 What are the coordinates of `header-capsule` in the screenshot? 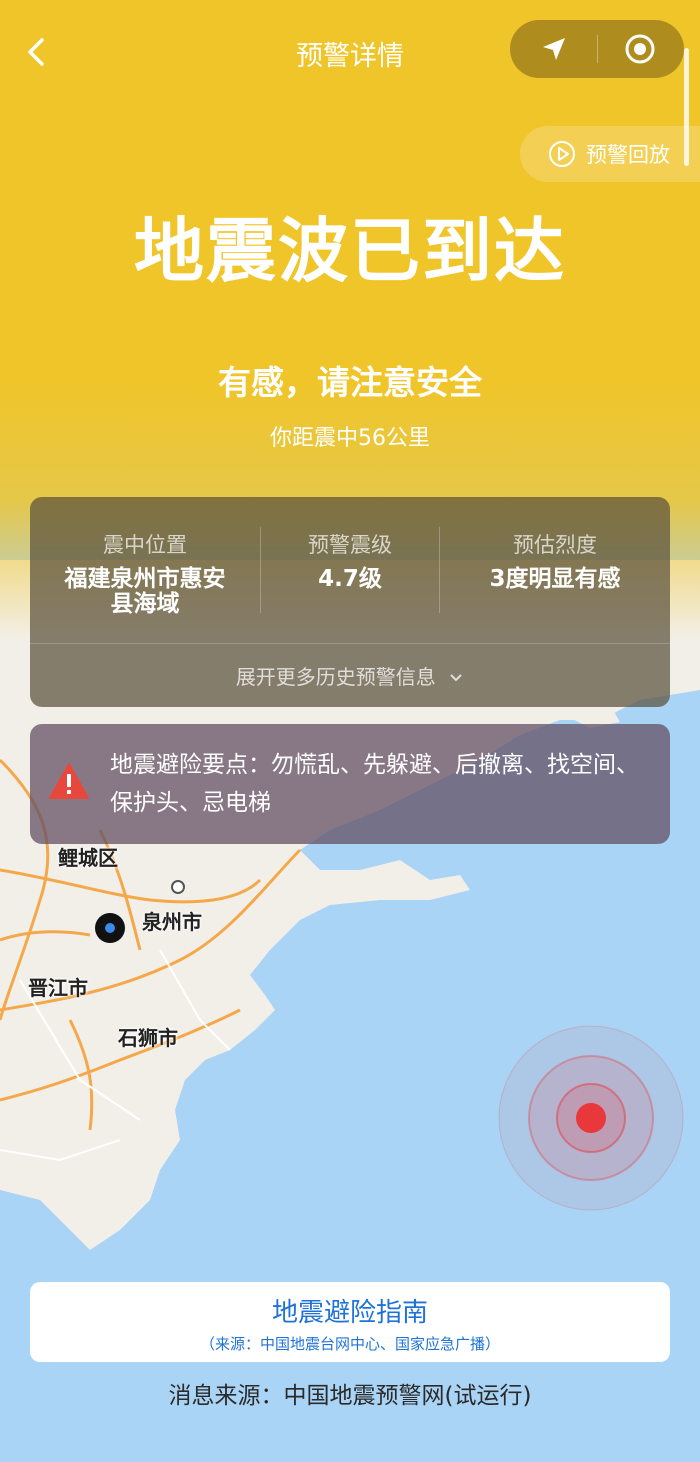 It's located at (597, 49).